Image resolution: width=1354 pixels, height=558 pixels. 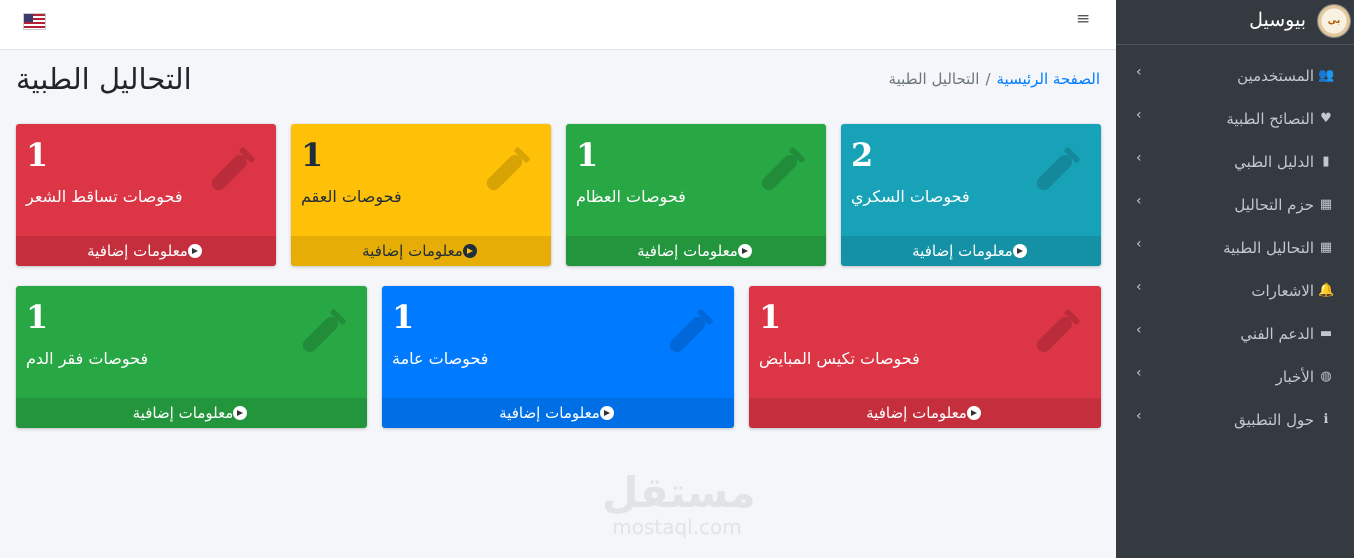 I want to click on sidebar-item-medical-tips: ♥ النصائح الطبية ‹, so click(x=1235, y=122).